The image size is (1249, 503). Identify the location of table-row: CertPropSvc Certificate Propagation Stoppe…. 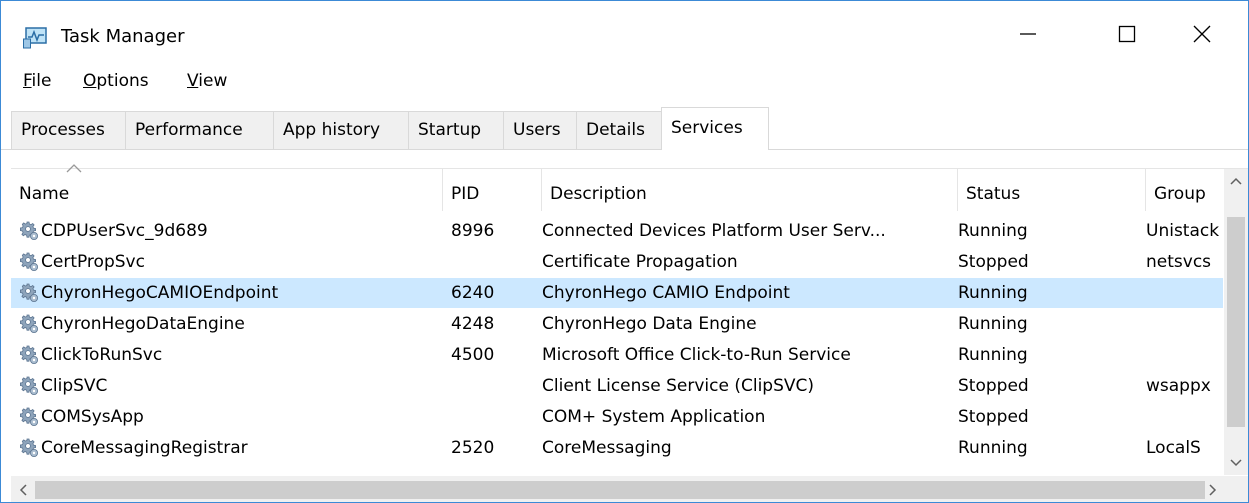
(617, 262).